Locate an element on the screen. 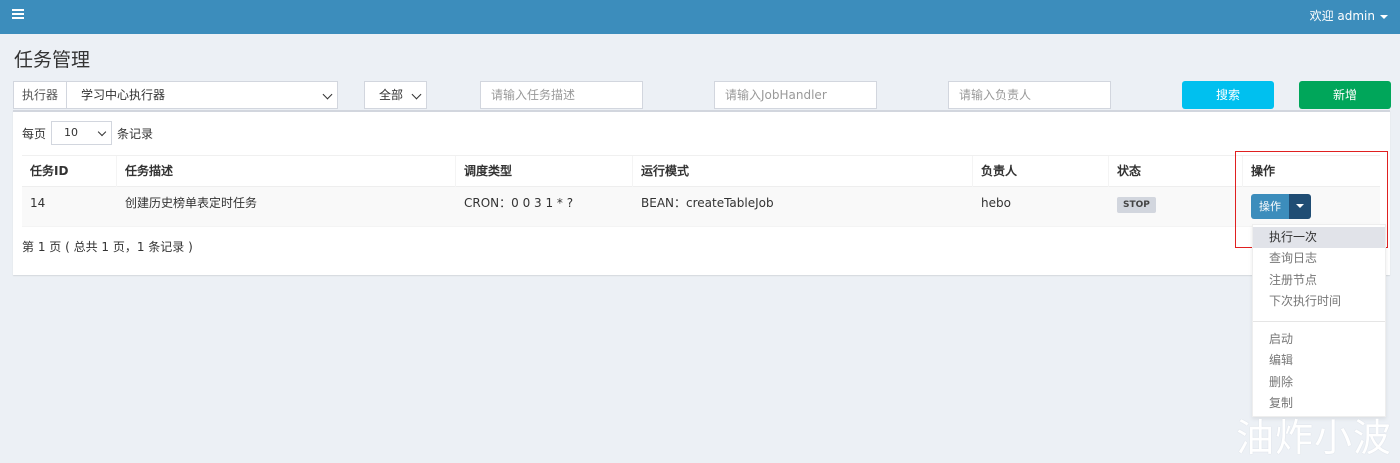 The height and width of the screenshot is (463, 1400). menu-item-next-trigger-time: 下次执行时间 is located at coordinates (1319, 301).